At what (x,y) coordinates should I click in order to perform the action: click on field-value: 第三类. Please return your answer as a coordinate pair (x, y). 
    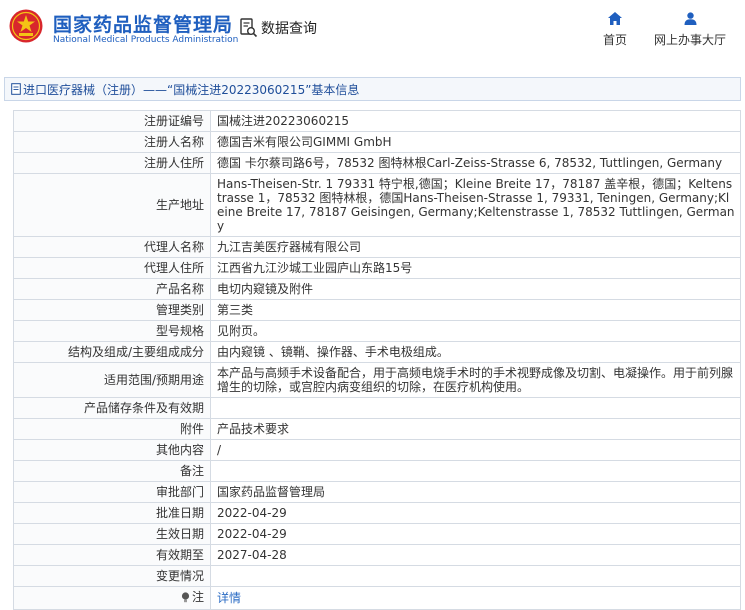
    Looking at the image, I should click on (475, 310).